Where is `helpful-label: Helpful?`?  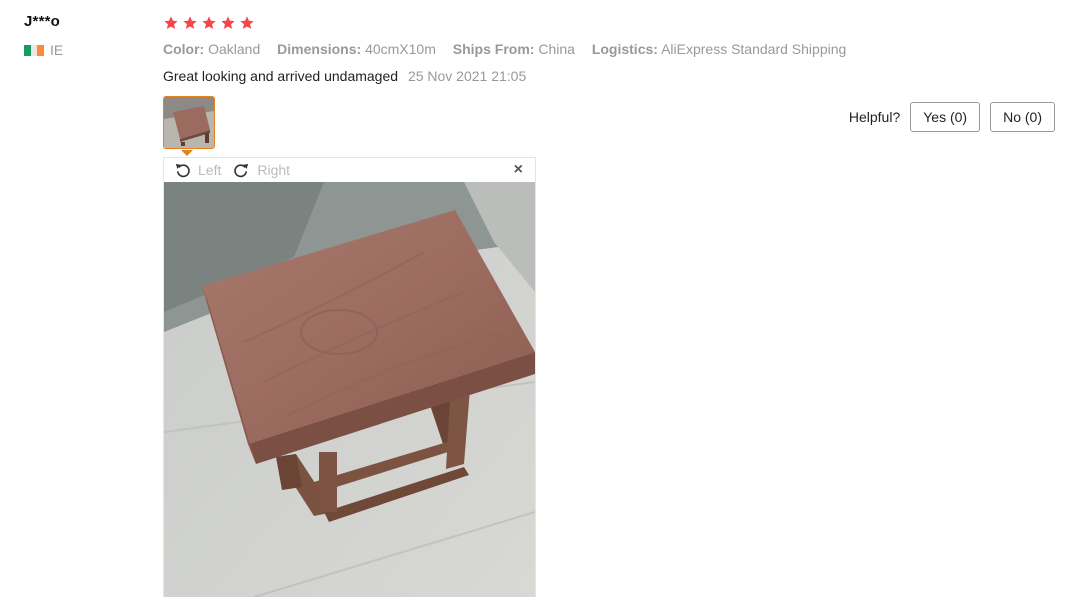
helpful-label: Helpful? is located at coordinates (874, 117).